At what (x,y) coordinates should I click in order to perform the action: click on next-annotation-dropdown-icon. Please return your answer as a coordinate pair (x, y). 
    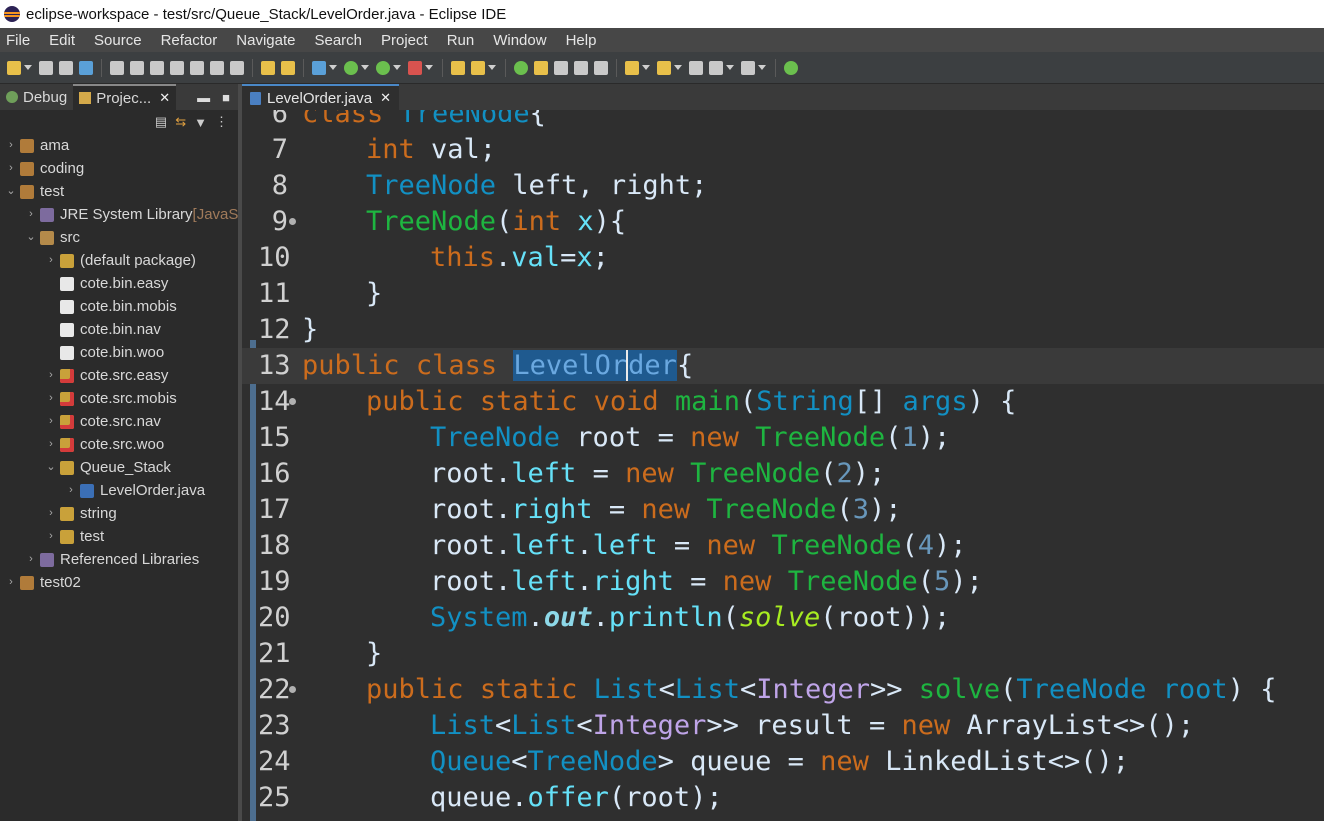
    Looking at the image, I should click on (646, 67).